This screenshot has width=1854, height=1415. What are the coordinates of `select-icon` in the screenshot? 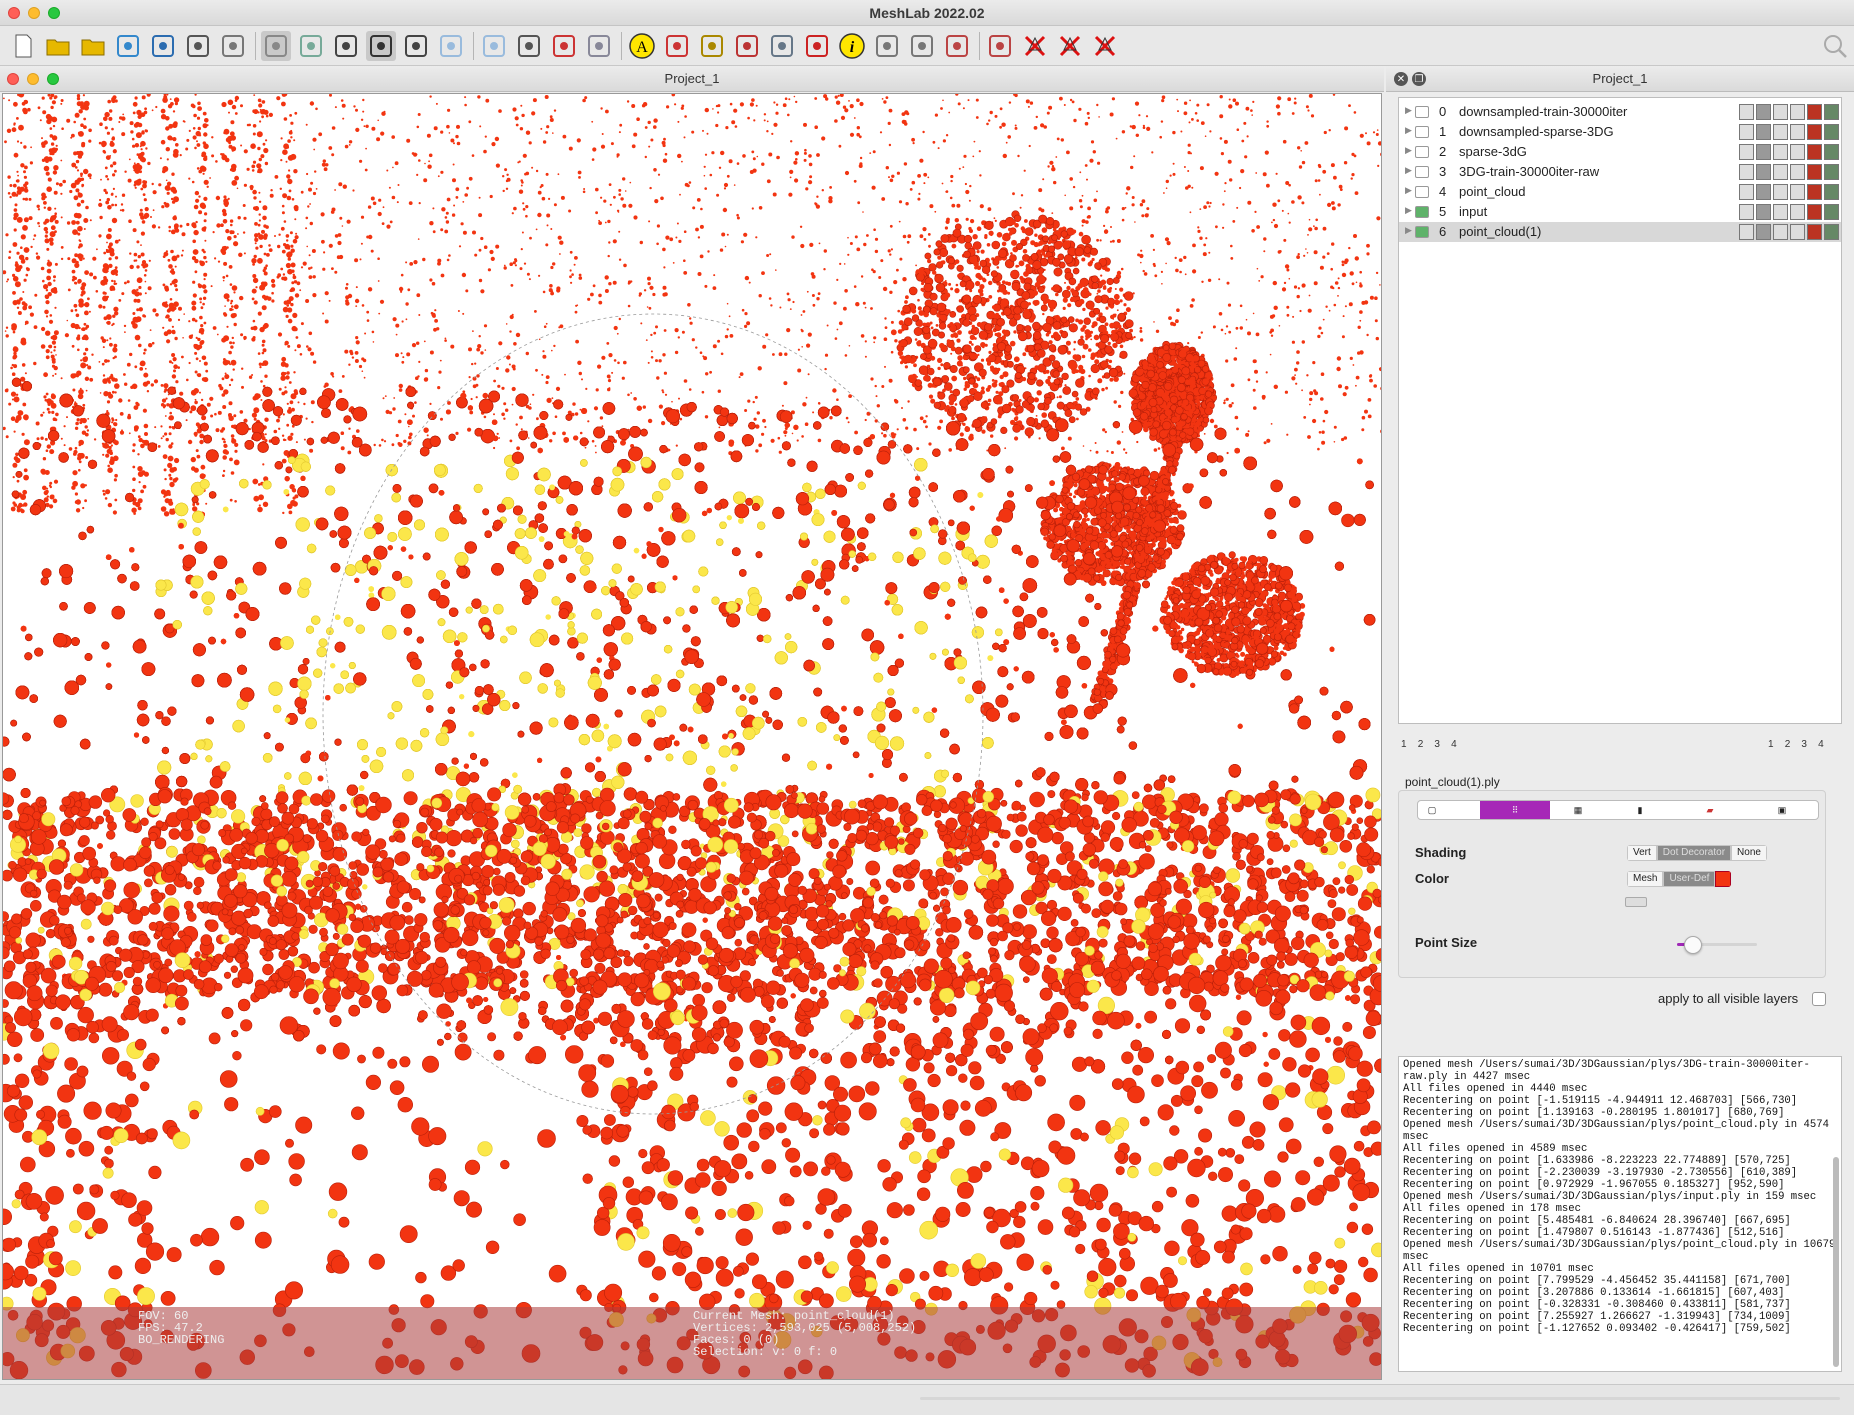 It's located at (887, 46).